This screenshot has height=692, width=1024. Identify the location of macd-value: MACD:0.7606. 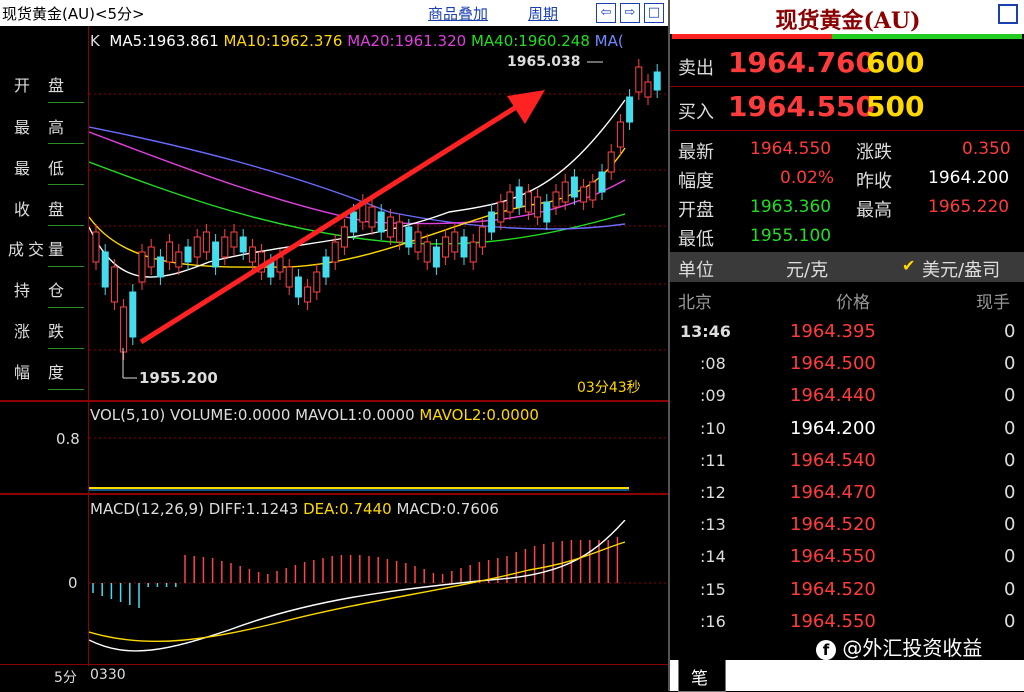
(447, 509).